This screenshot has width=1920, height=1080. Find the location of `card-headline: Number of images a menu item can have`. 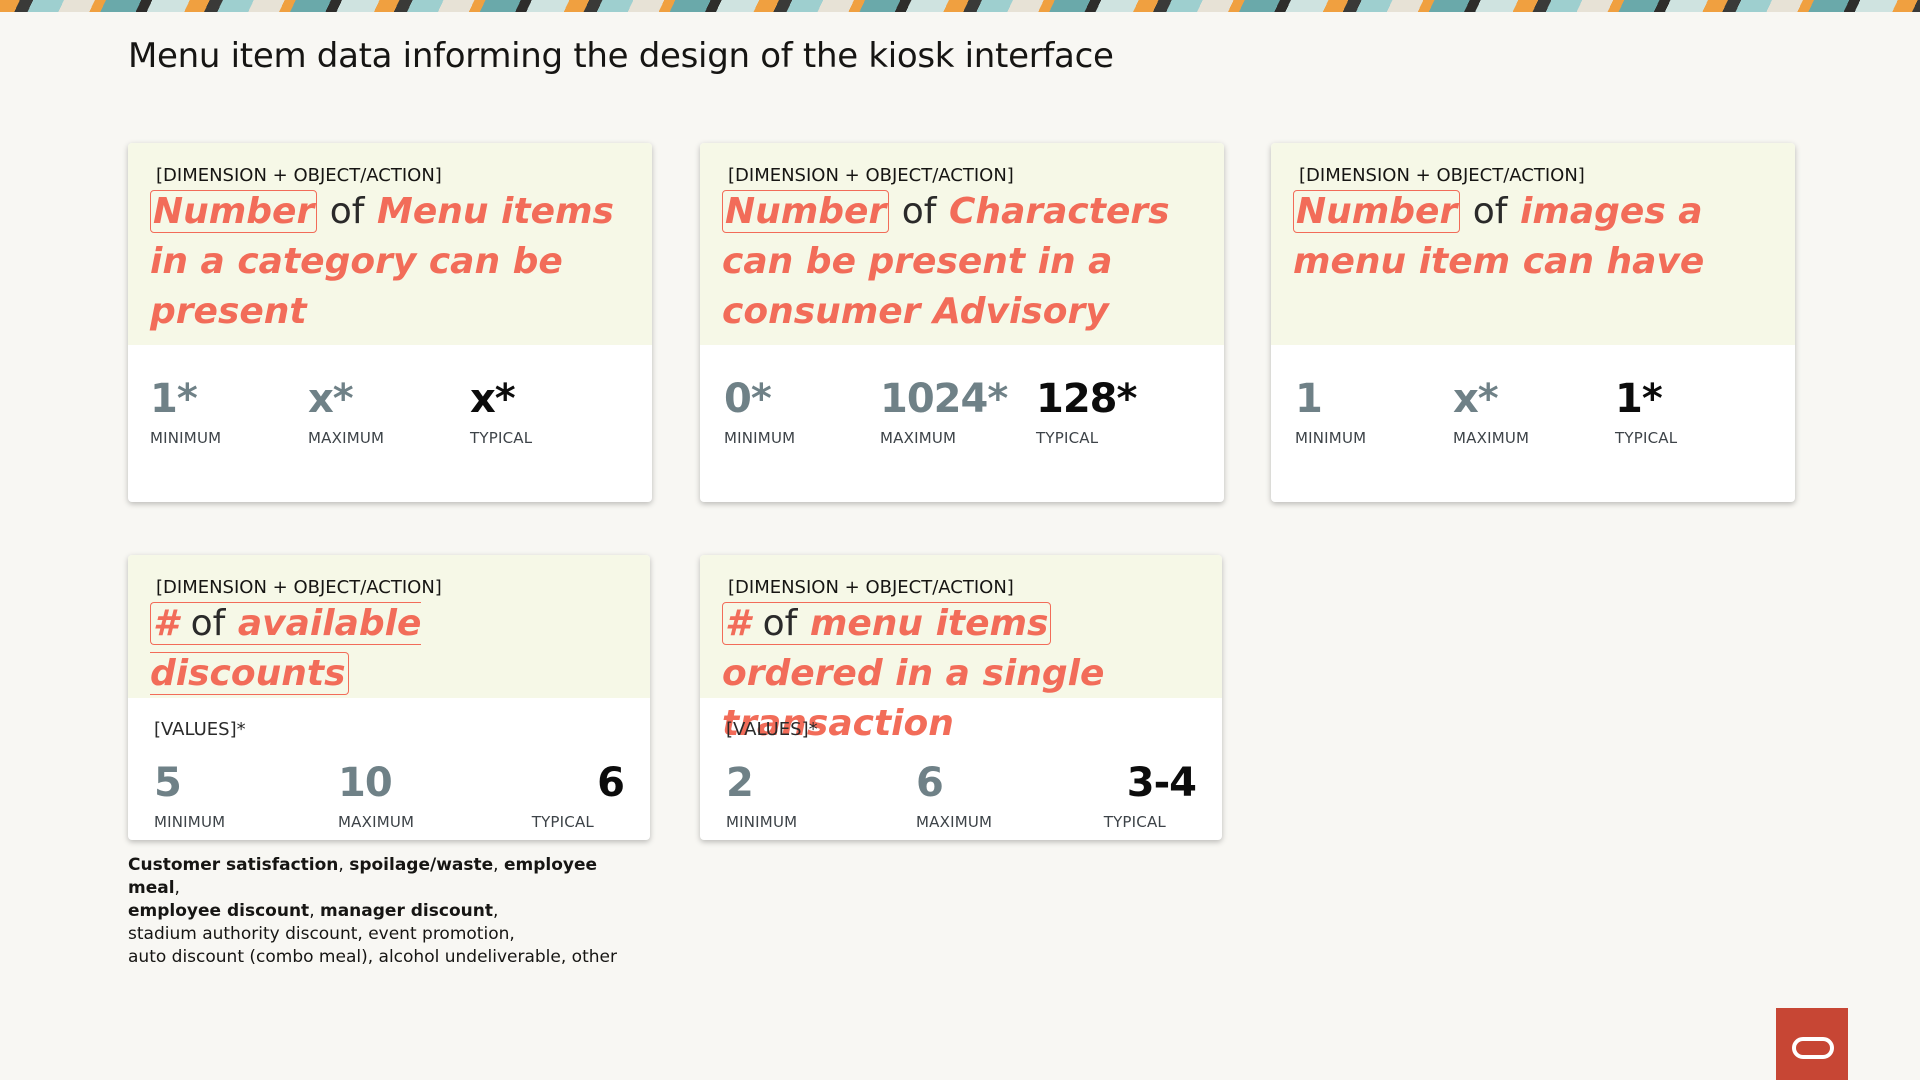

card-headline: Number of images a menu item can have is located at coordinates (1529, 237).